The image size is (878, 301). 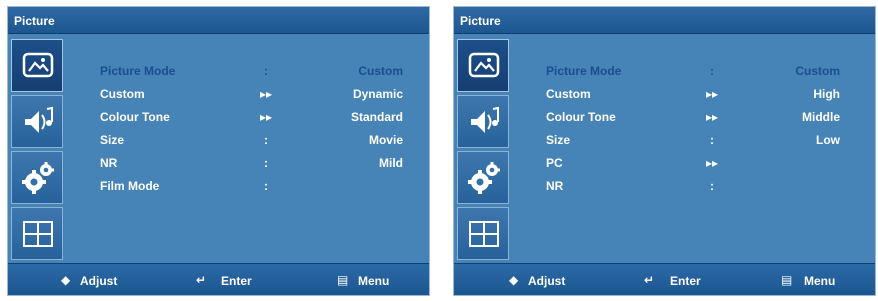 I want to click on menu-row-nr: NR :, so click(x=694, y=186).